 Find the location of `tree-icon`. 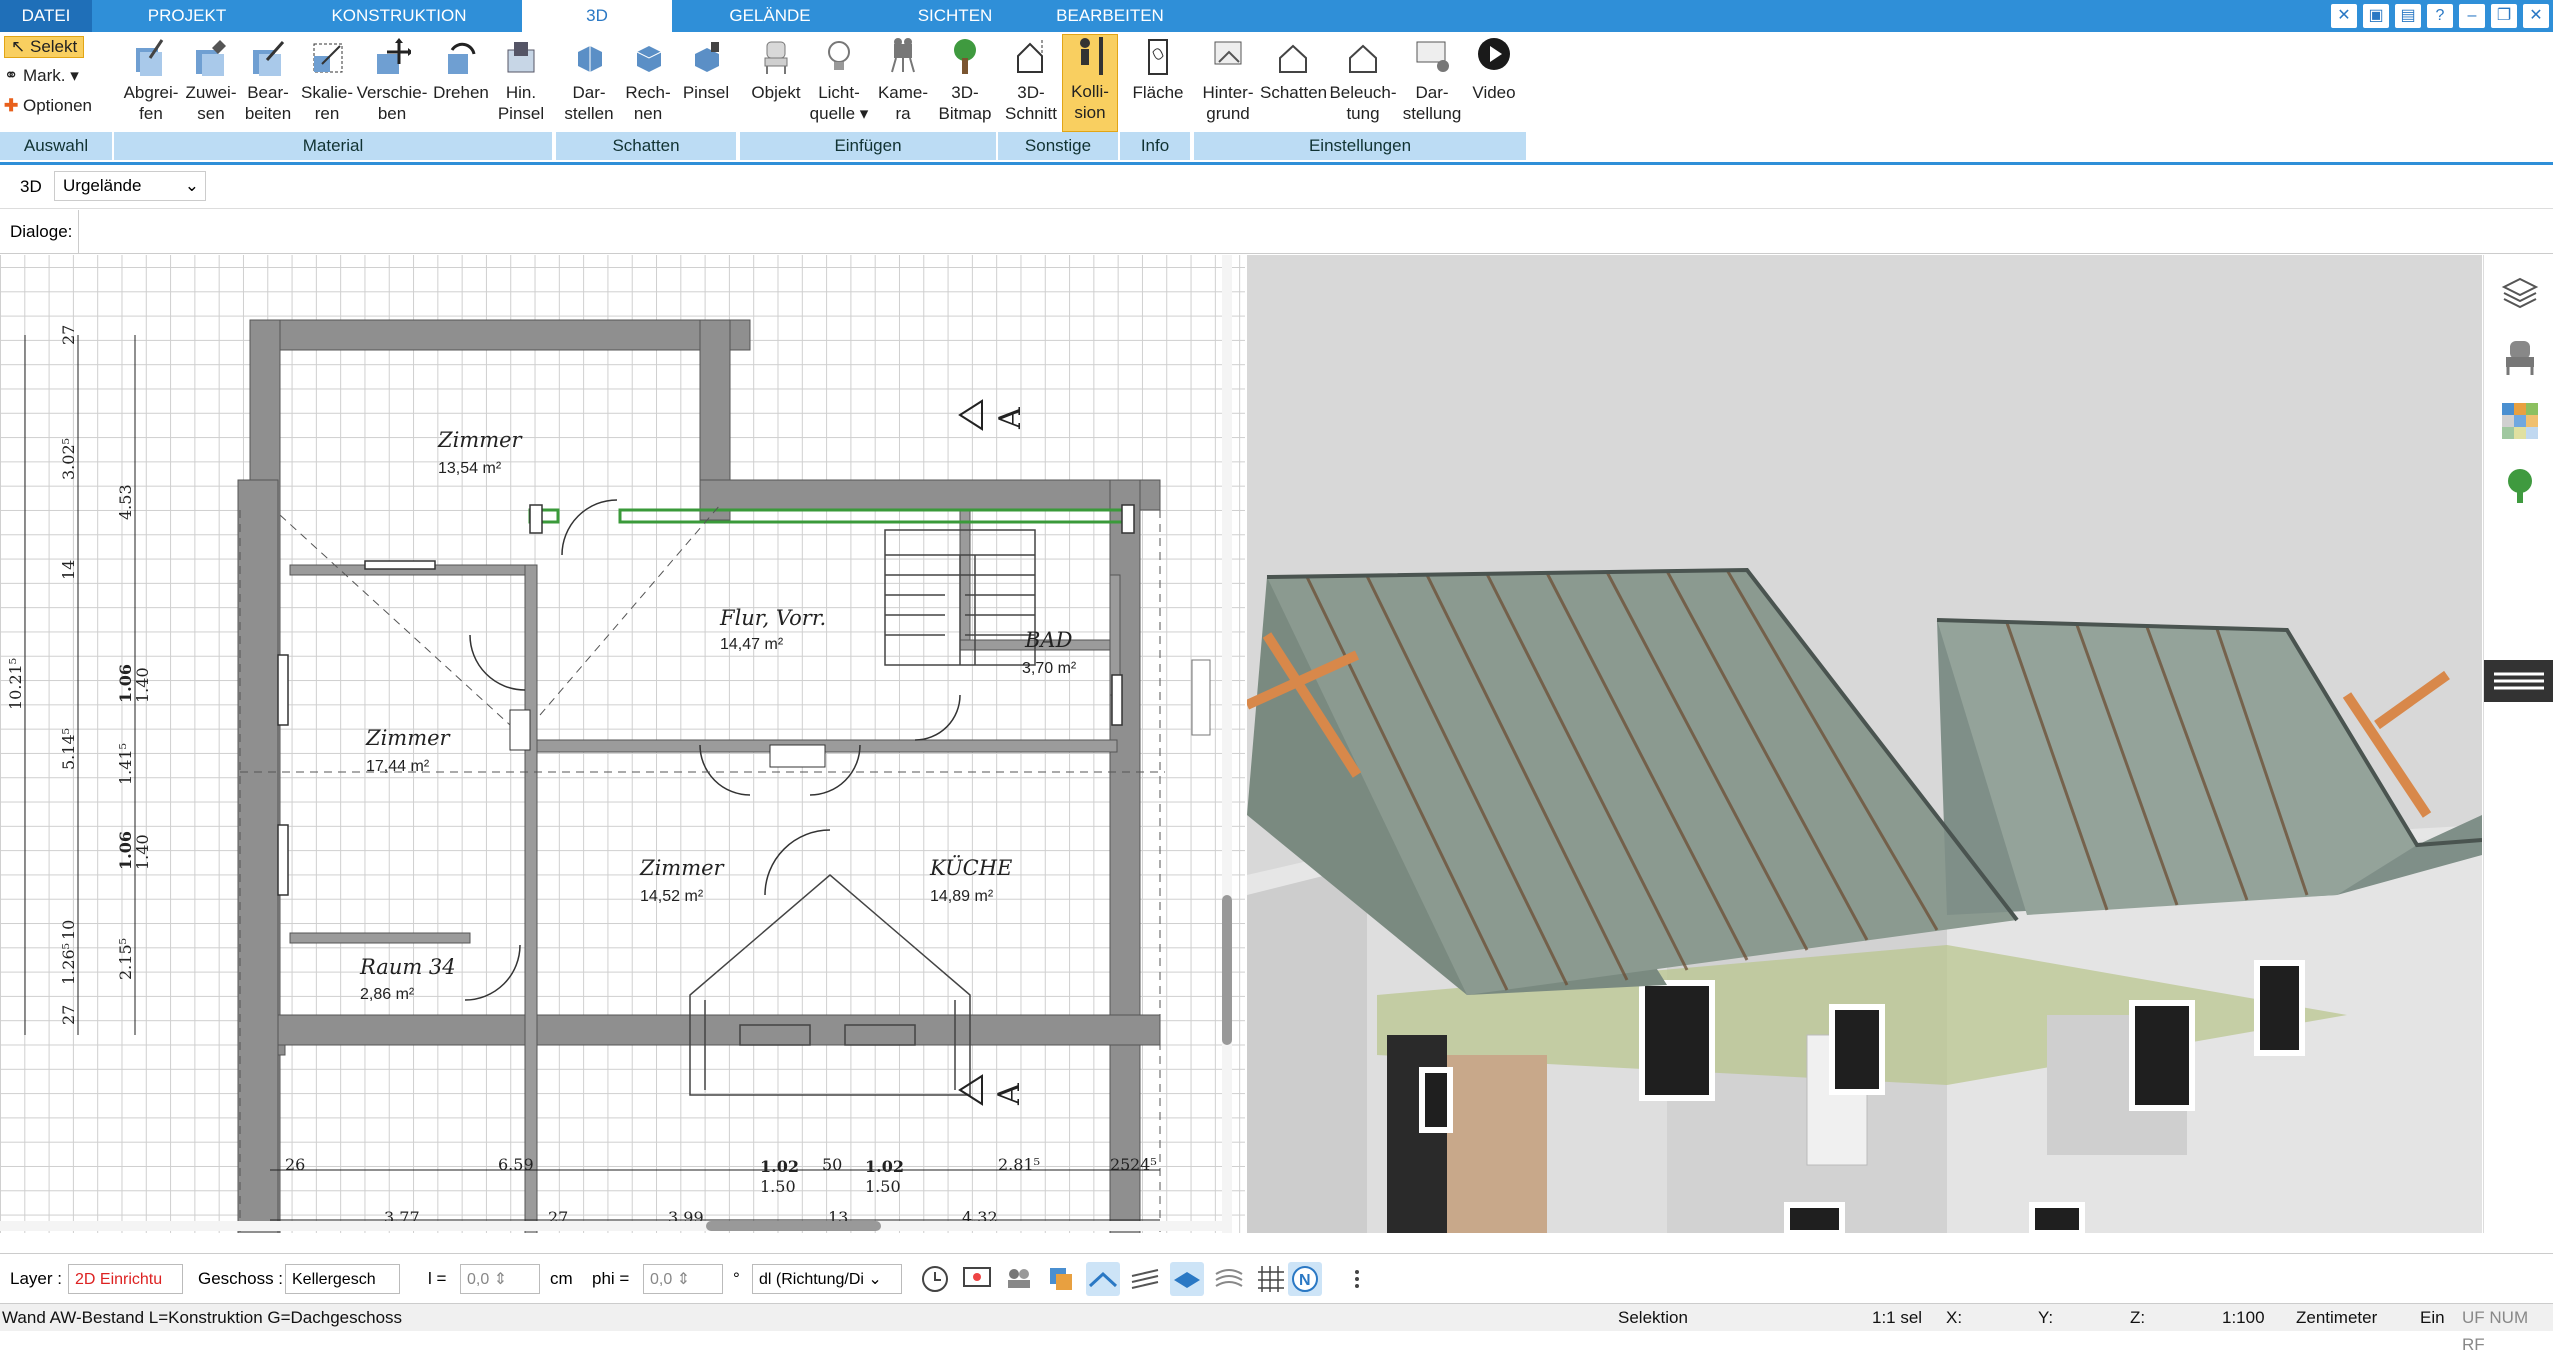

tree-icon is located at coordinates (965, 56).